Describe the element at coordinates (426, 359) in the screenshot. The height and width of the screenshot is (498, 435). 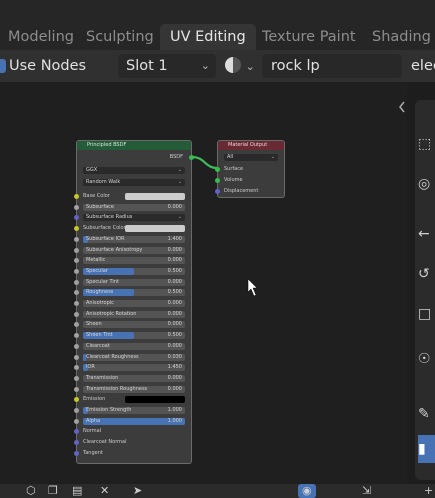
I see `transform-icon: ☉` at that location.